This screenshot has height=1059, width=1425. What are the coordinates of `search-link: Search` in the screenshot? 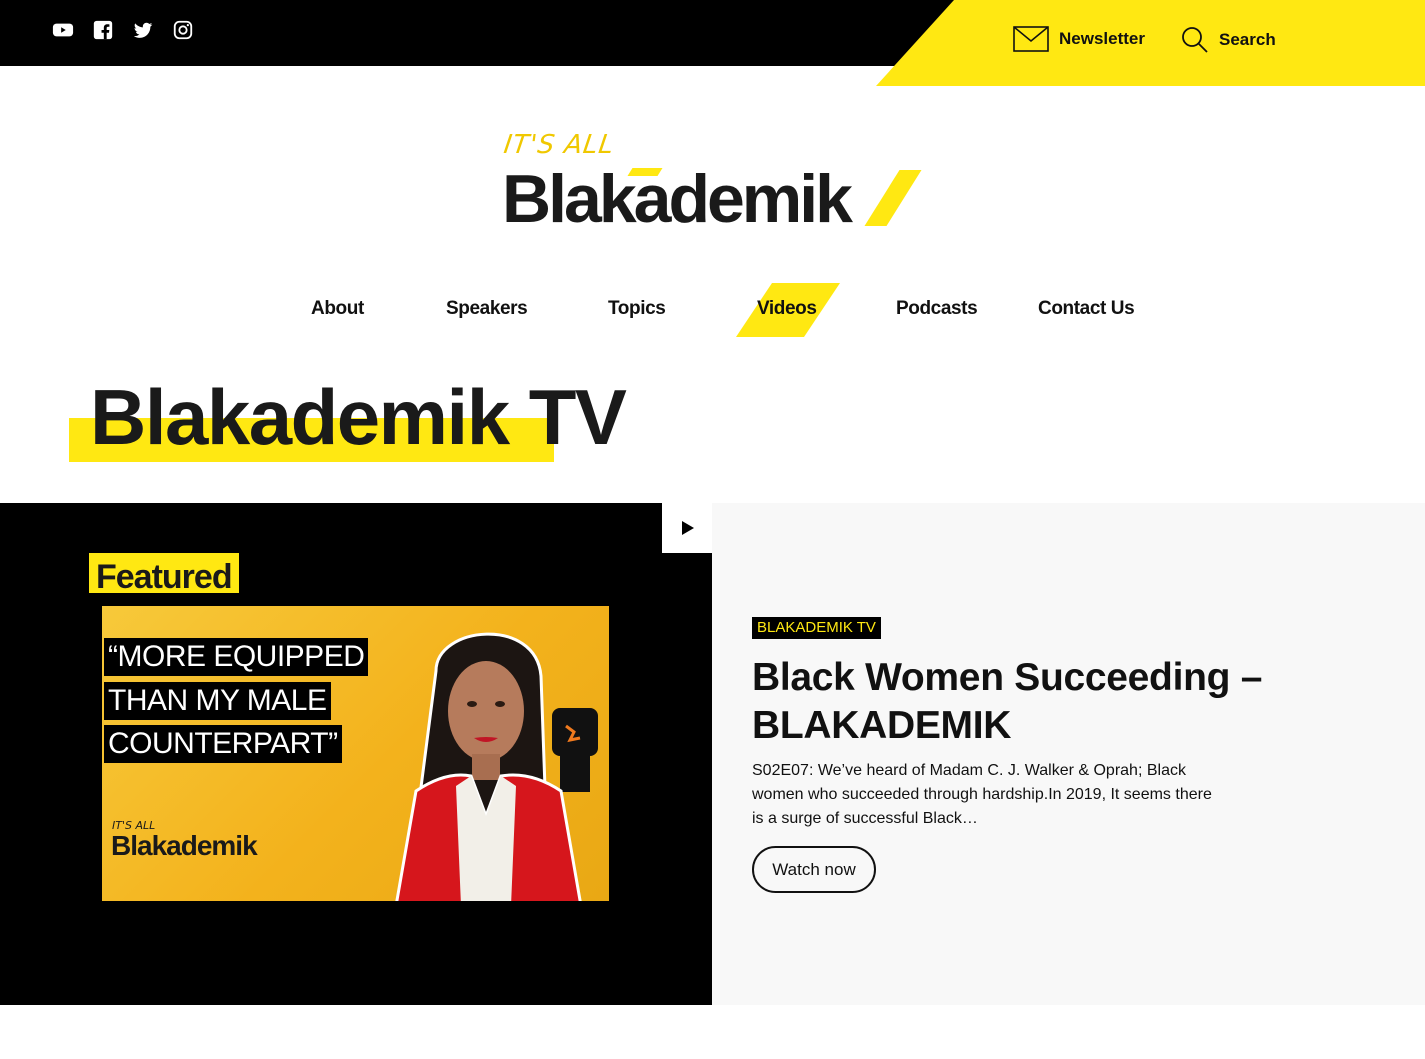 It's located at (1228, 40).